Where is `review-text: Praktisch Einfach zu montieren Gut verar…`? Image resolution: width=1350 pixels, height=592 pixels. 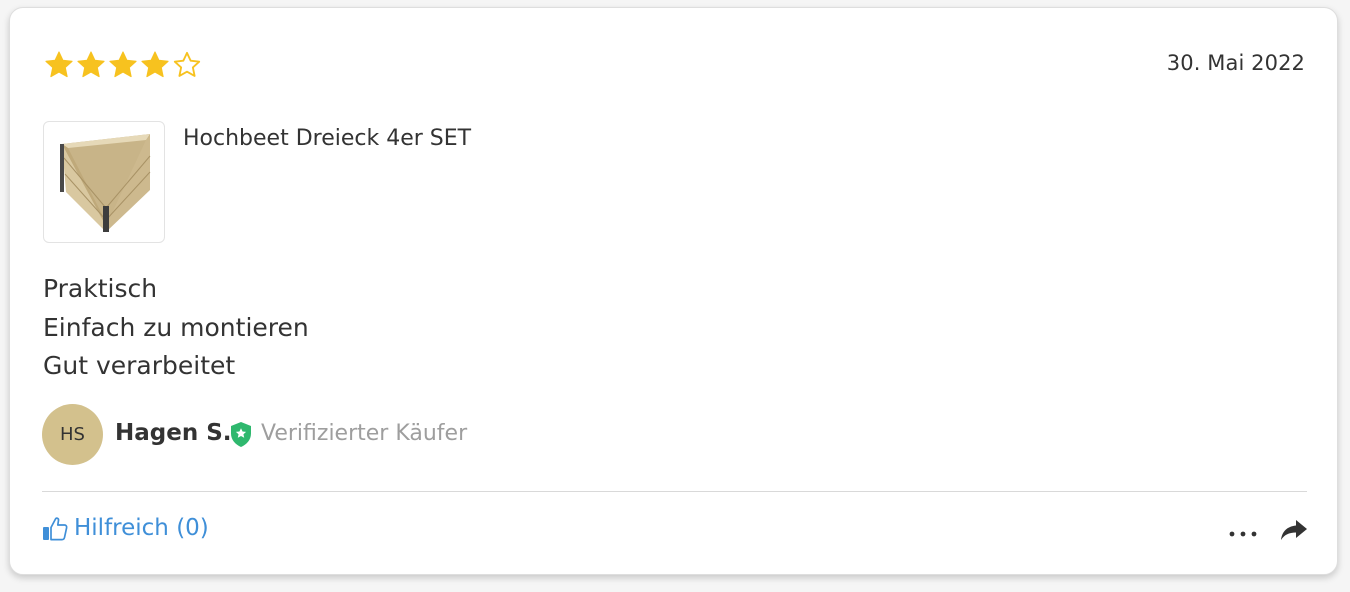
review-text: Praktisch Einfach zu montieren Gut verar… is located at coordinates (176, 328).